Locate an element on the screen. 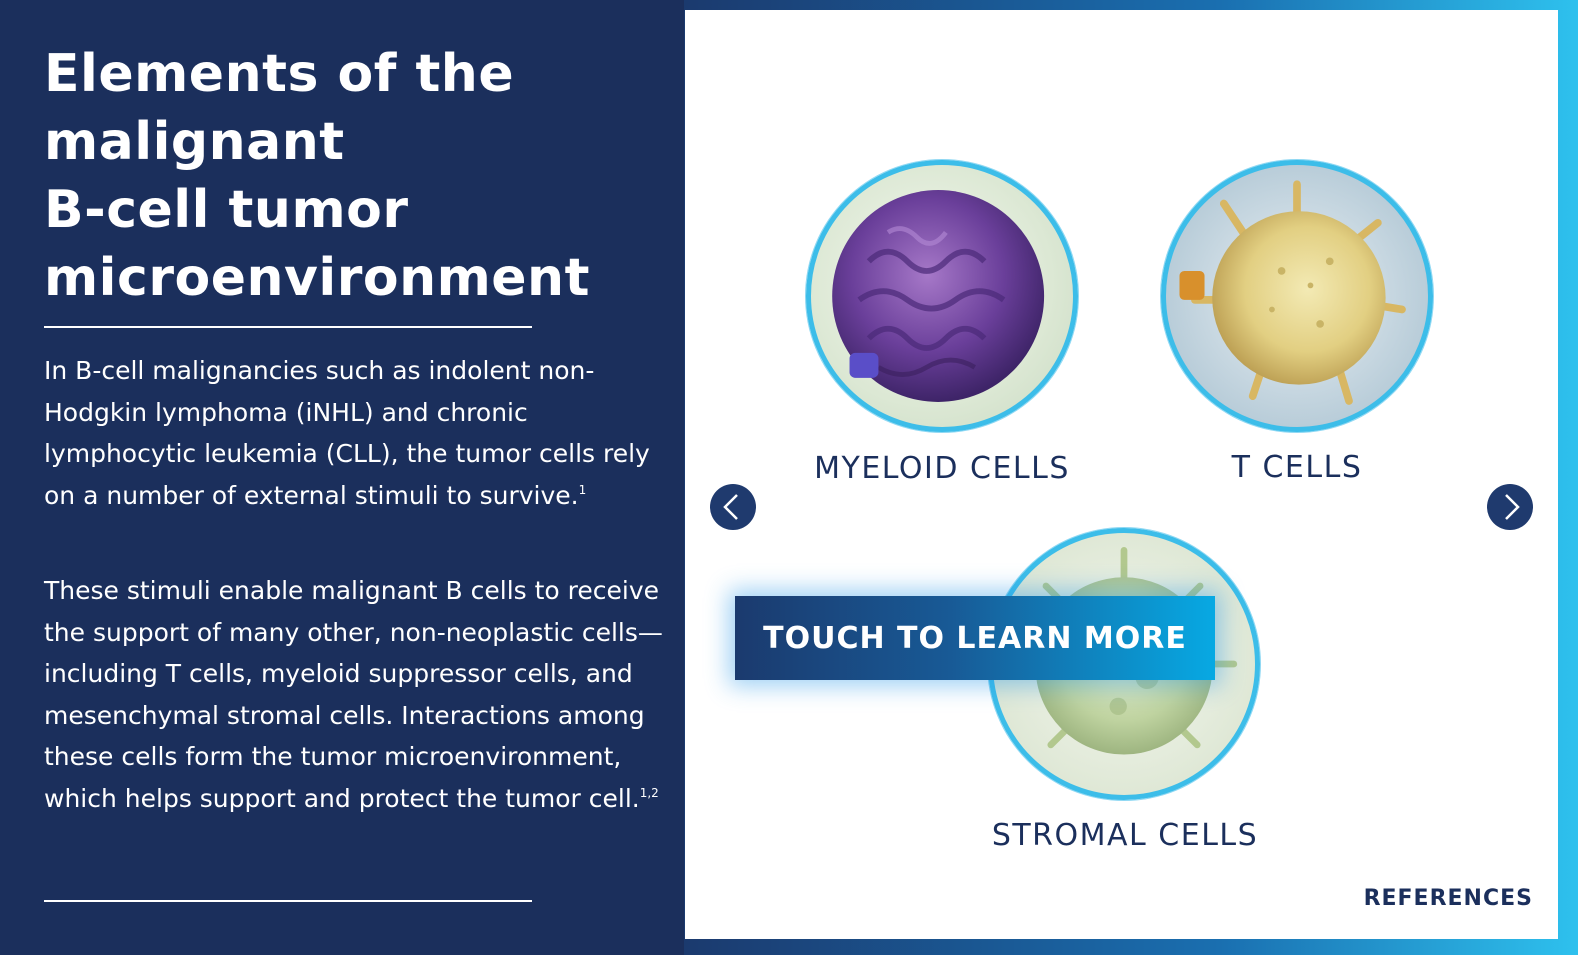 Image resolution: width=1578 pixels, height=955 pixels. next-button is located at coordinates (1510, 507).